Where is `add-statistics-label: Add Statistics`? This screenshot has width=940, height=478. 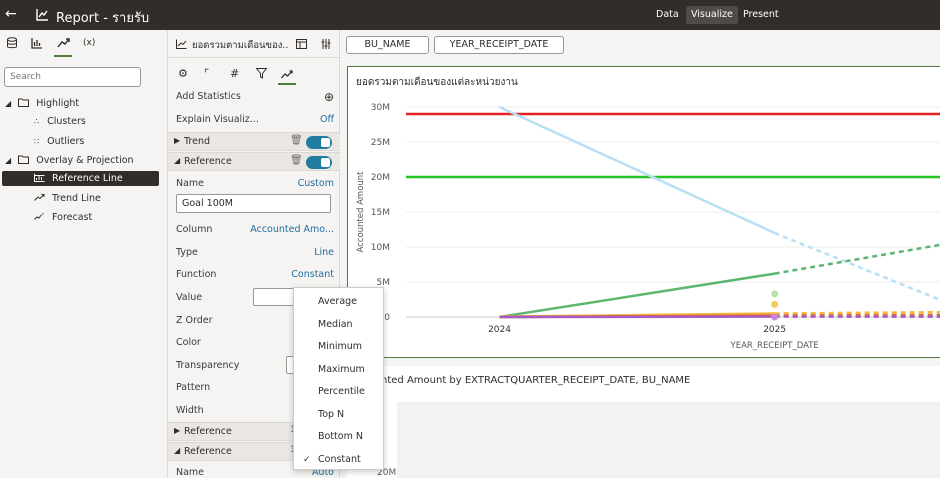 add-statistics-label: Add Statistics is located at coordinates (208, 96).